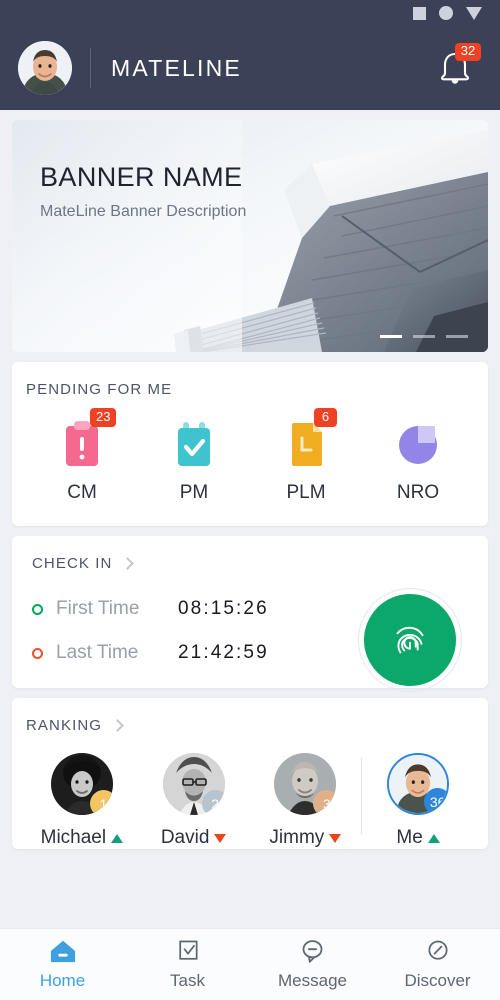  What do you see at coordinates (468, 52) in the screenshot?
I see `notification-badge: 32` at bounding box center [468, 52].